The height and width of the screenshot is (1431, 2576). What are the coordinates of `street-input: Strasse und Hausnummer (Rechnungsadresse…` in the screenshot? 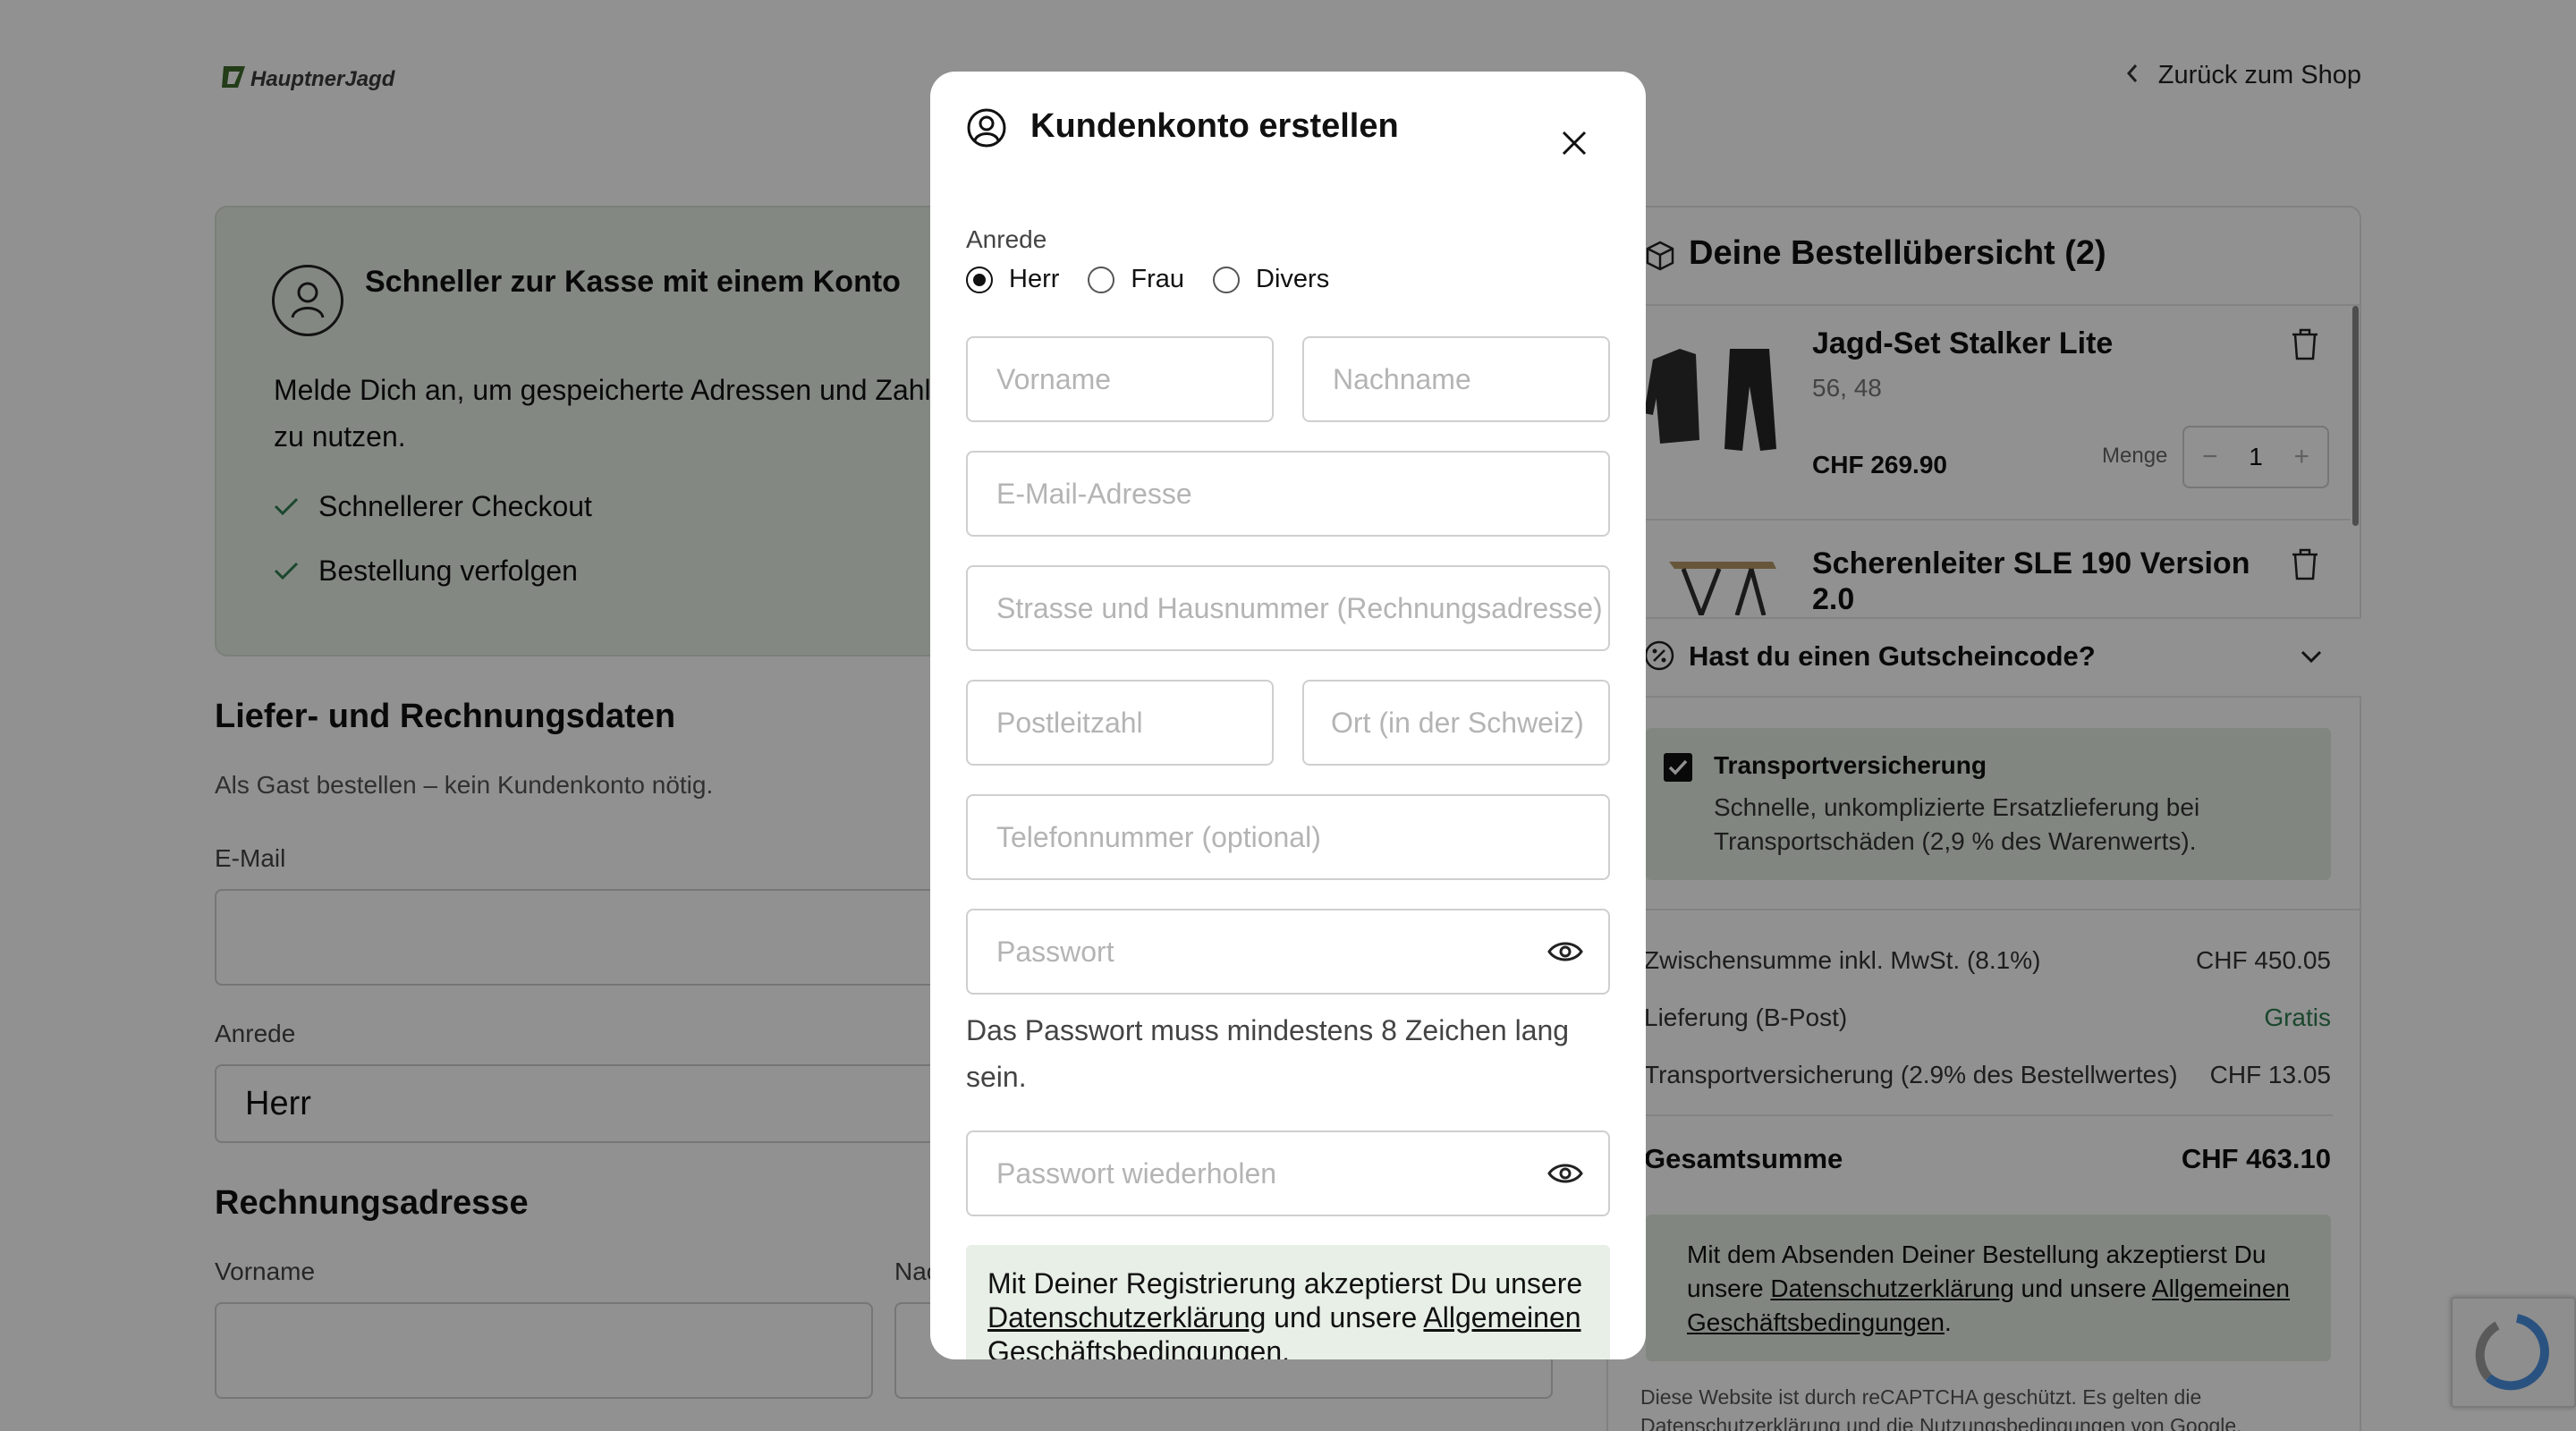 It's located at (1288, 608).